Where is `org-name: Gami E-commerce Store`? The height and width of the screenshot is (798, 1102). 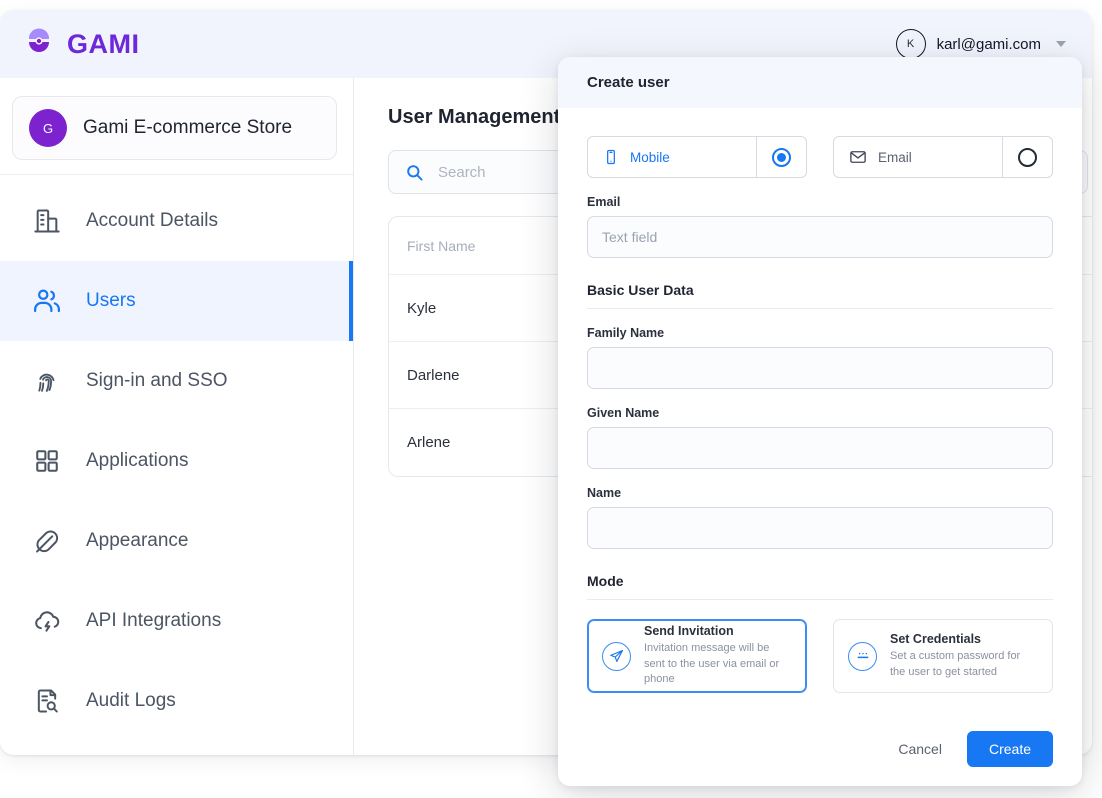 org-name: Gami E-commerce Store is located at coordinates (188, 127).